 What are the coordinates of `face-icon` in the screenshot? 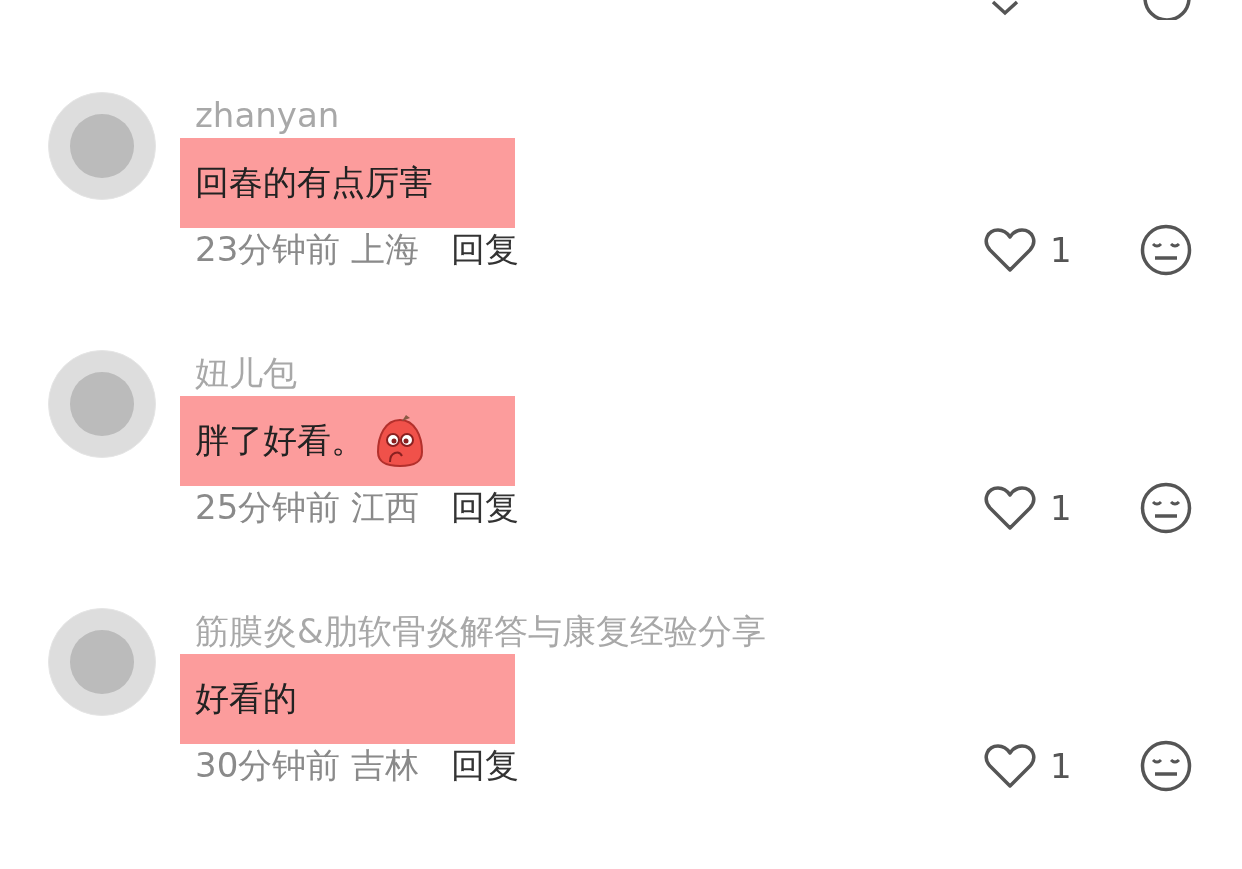 It's located at (1167, 10).